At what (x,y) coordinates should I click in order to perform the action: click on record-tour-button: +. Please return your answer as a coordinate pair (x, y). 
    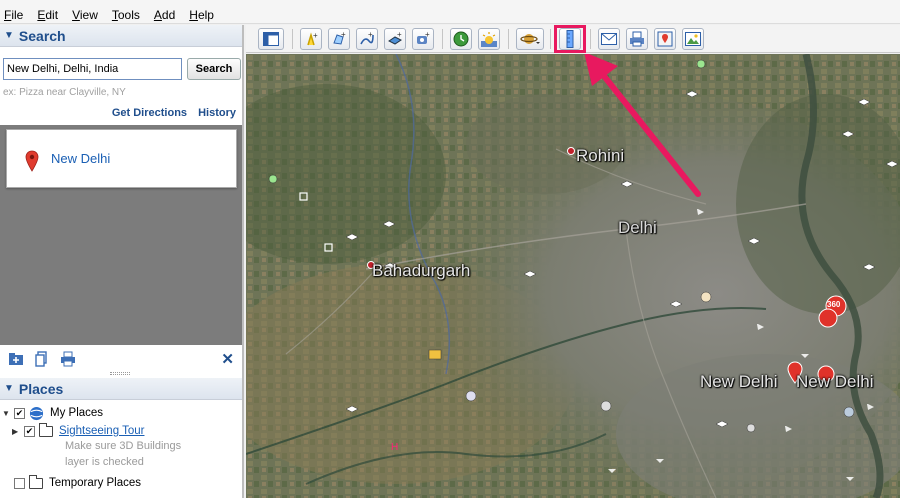
    Looking at the image, I should click on (423, 39).